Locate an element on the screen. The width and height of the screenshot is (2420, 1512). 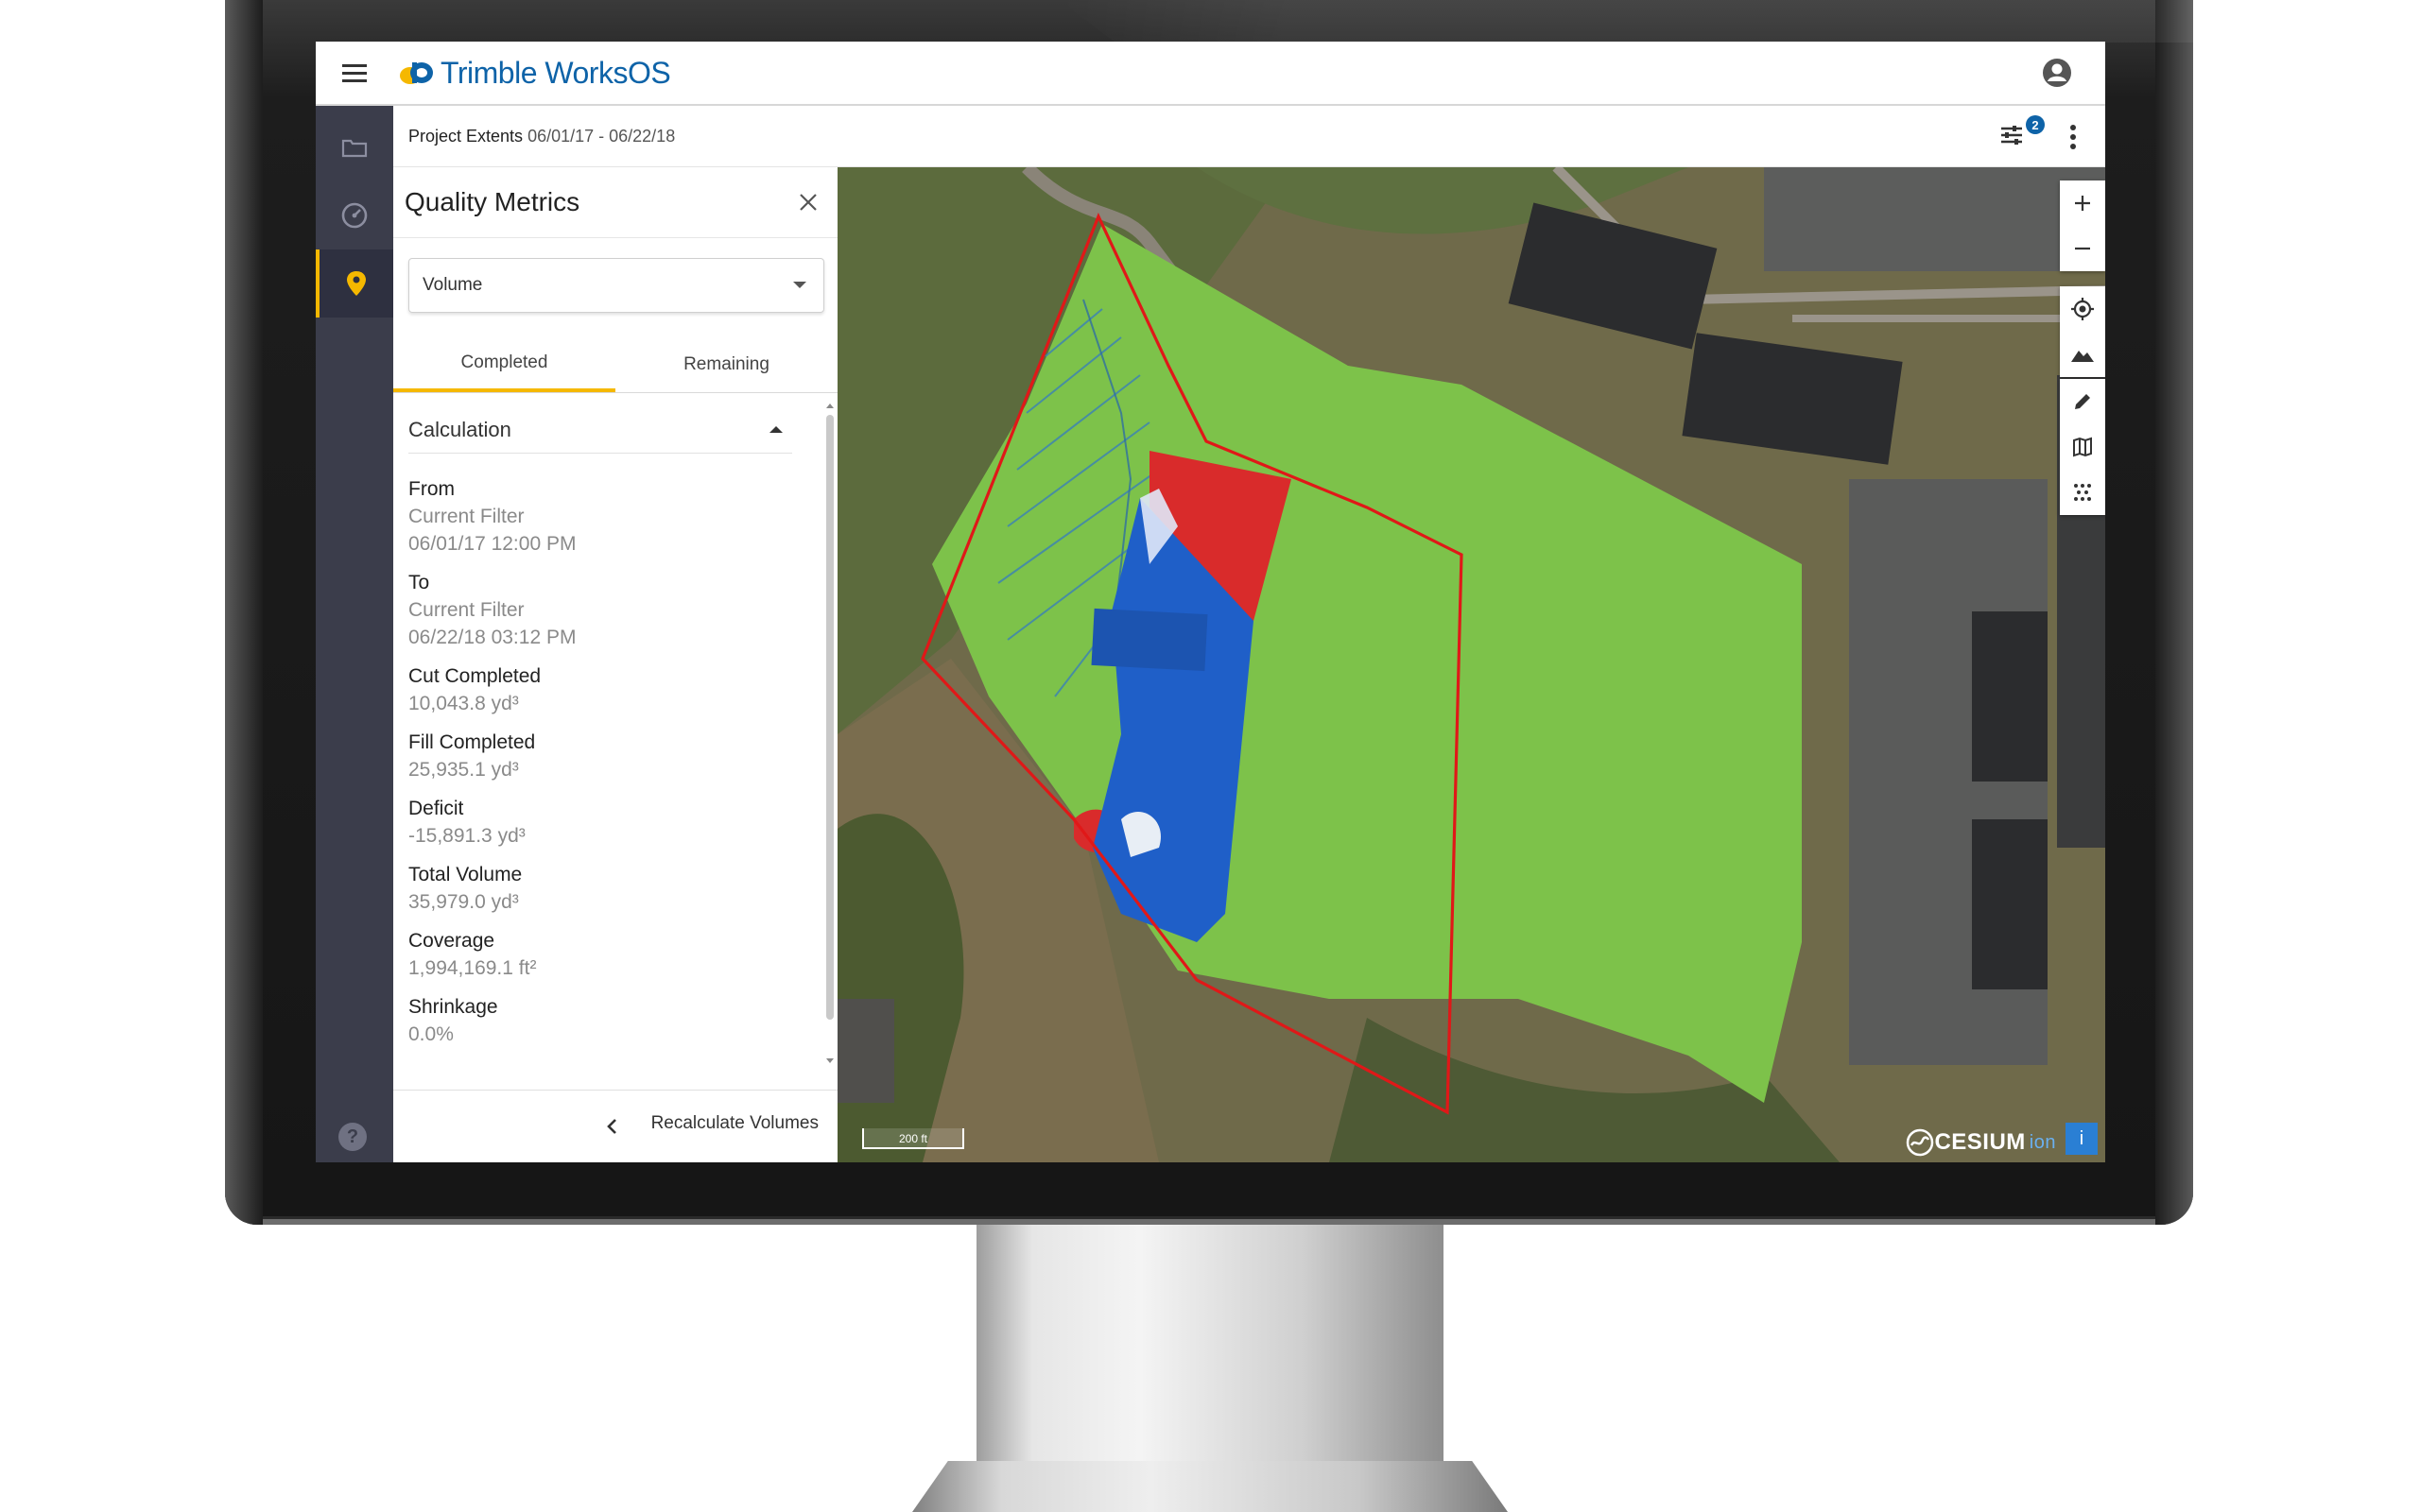
metric-value: 10,043.8 yd³ is located at coordinates (463, 703).